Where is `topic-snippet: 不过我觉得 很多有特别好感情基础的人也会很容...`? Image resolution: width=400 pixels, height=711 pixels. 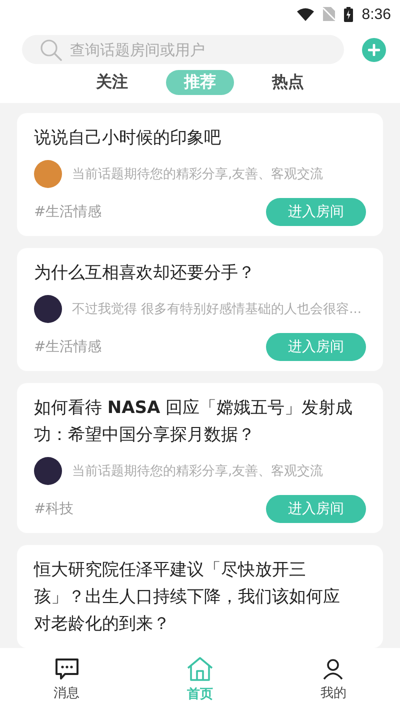 topic-snippet: 不过我觉得 很多有特别好感情基础的人也会很容... is located at coordinates (217, 309).